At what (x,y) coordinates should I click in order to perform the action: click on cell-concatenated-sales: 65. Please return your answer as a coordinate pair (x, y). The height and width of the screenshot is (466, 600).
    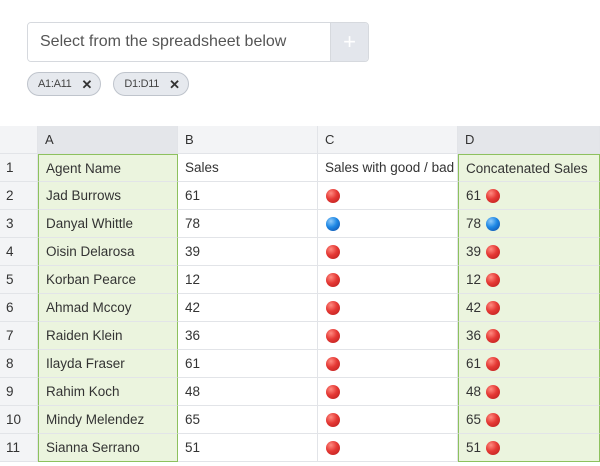
    Looking at the image, I should click on (529, 420).